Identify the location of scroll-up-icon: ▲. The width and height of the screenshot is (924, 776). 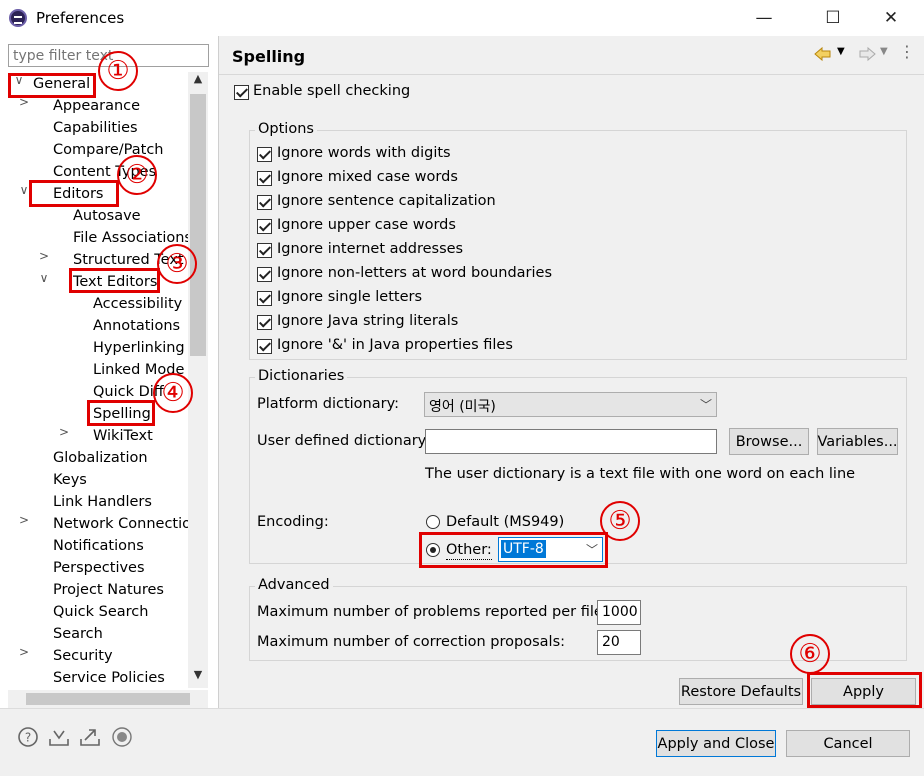
(198, 82).